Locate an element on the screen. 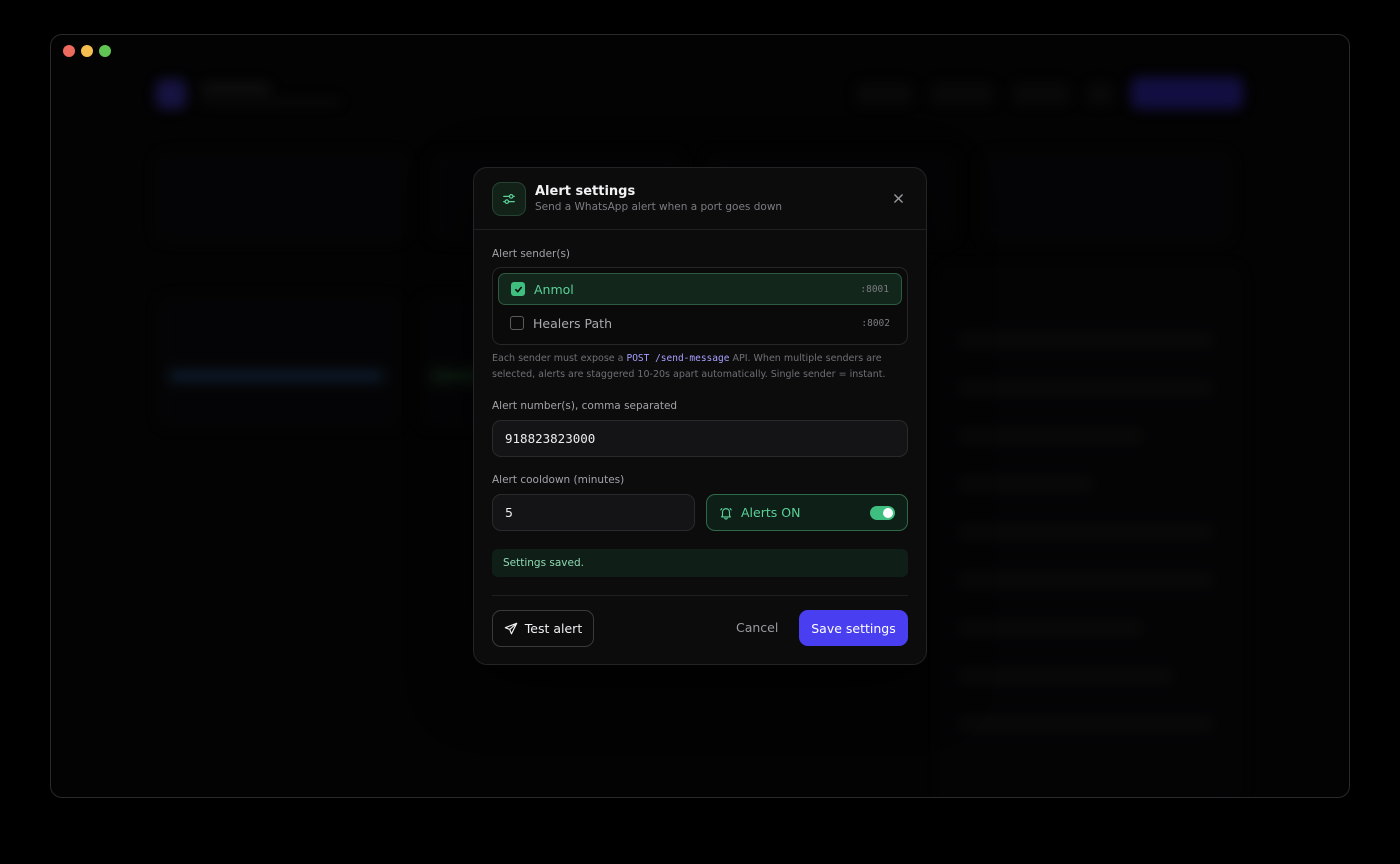  sender-port: :8001 is located at coordinates (874, 289).